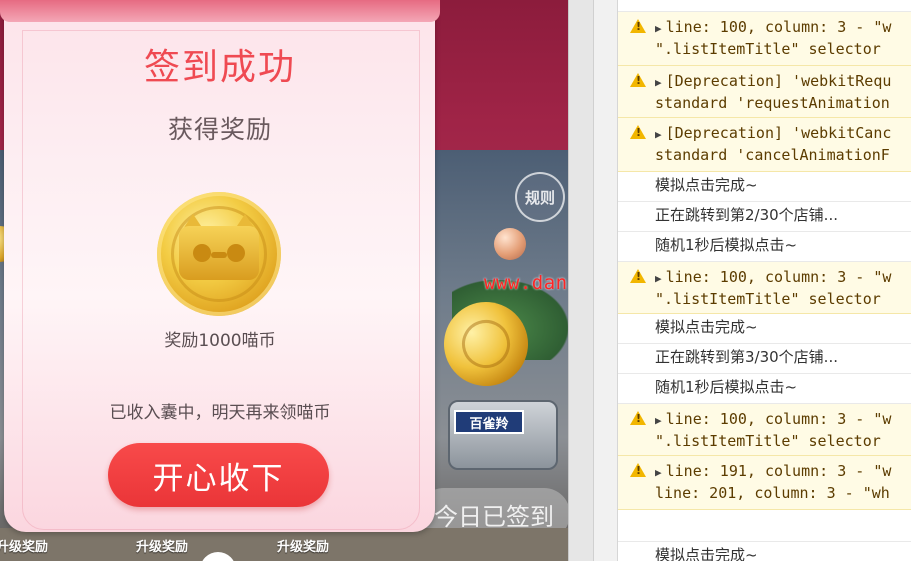  What do you see at coordinates (219, 129) in the screenshot?
I see `modal-subtitle: 获得奖励` at bounding box center [219, 129].